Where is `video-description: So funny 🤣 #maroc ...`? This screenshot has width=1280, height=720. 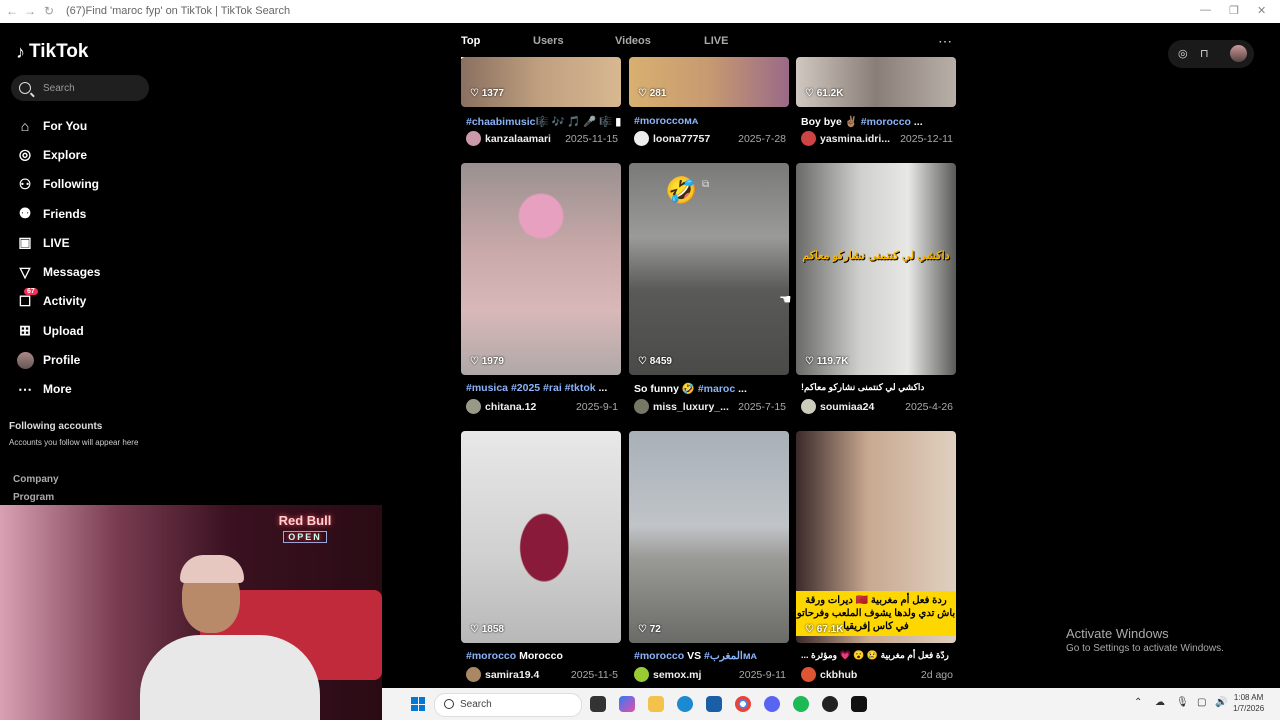
video-description: So funny 🤣 #maroc ... is located at coordinates (690, 388).